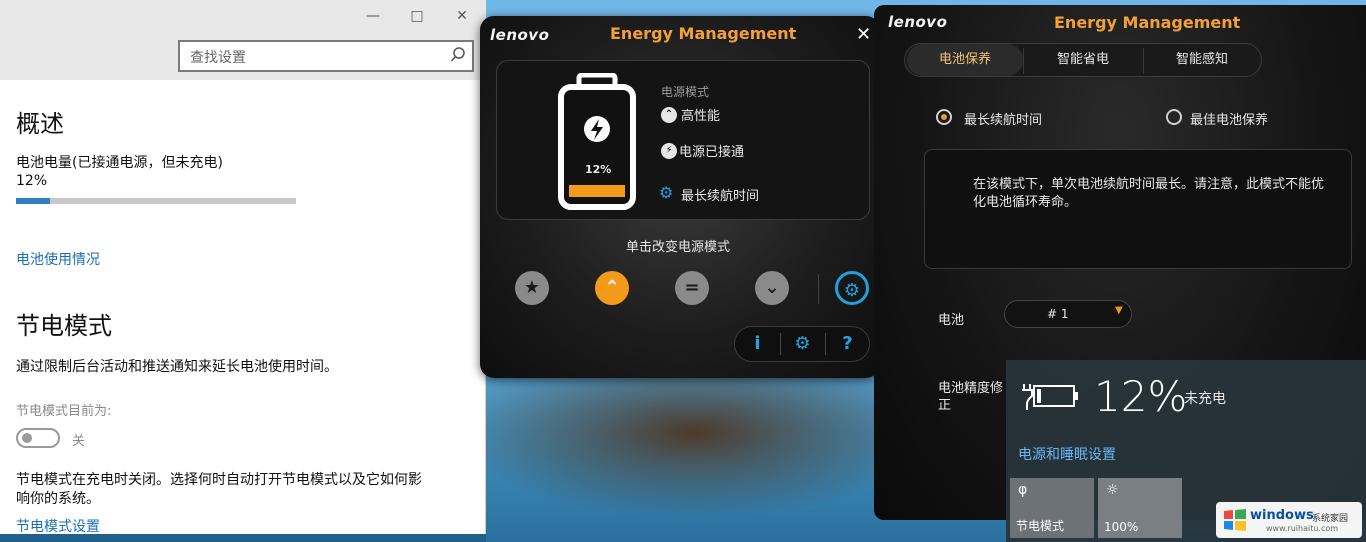 The height and width of the screenshot is (542, 1366). I want to click on mode-description-box: 在该模式下，单次电池续航时间最长。请注意，此模式不能优化电池循环寿命。, so click(1138, 209).